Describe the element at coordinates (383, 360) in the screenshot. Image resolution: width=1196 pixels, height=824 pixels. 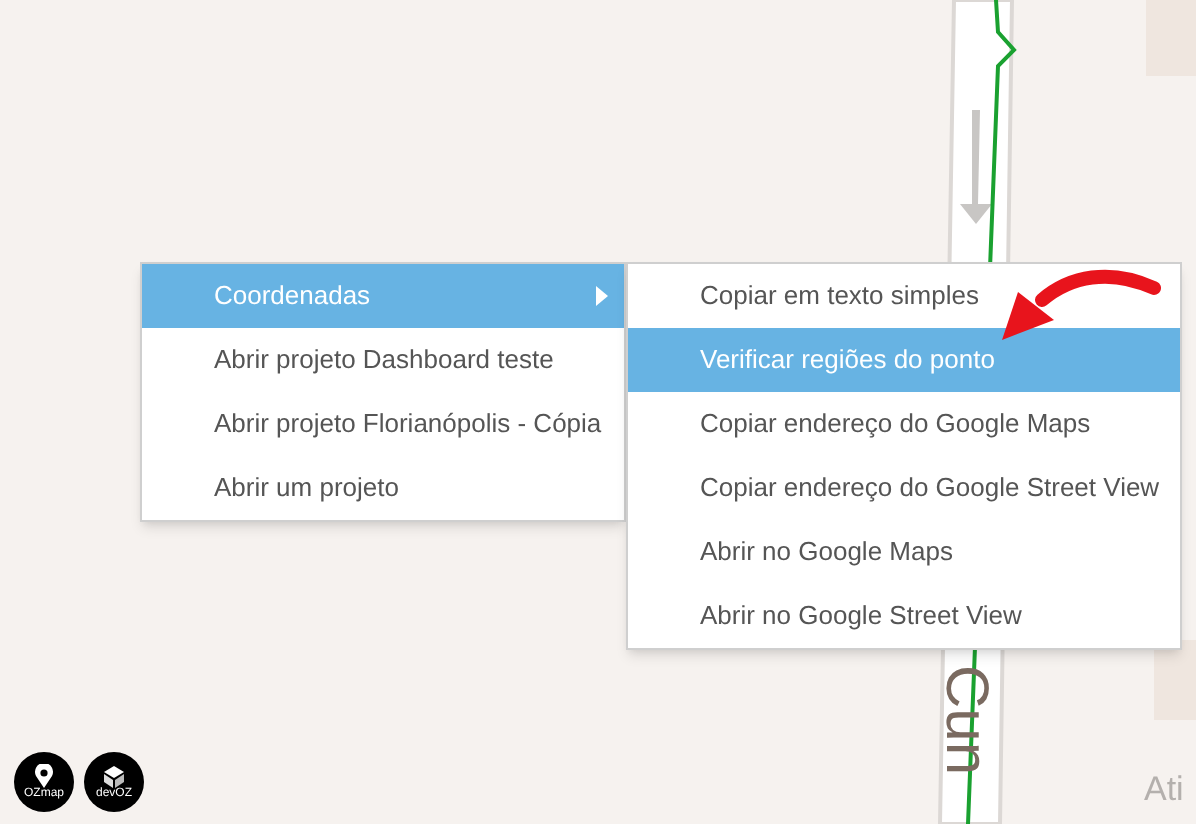
I see `menu-item: Abrir projeto Dashboard teste` at that location.